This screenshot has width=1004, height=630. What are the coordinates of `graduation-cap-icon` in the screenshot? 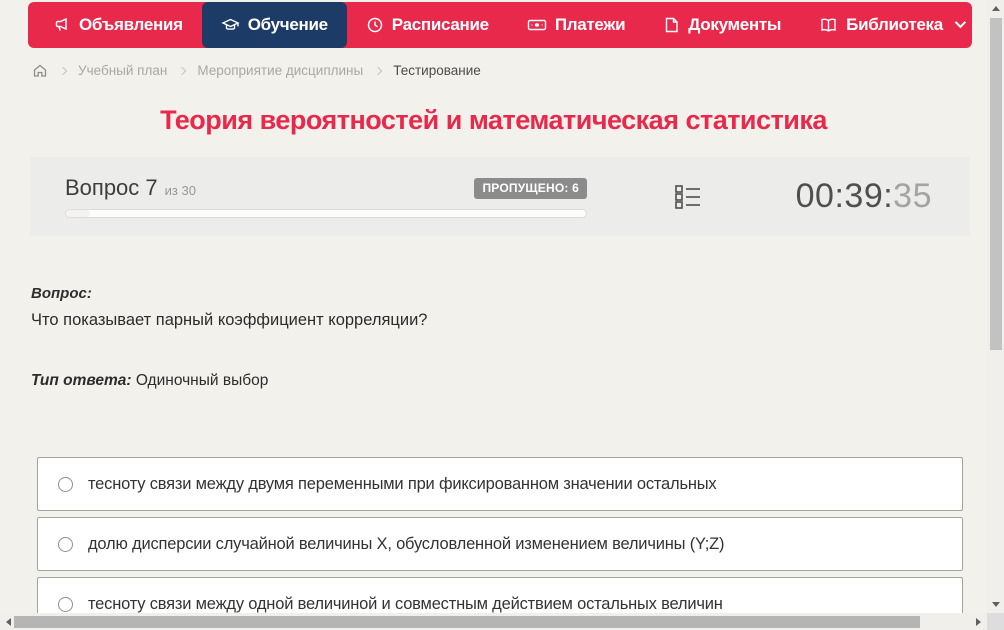 It's located at (230, 24).